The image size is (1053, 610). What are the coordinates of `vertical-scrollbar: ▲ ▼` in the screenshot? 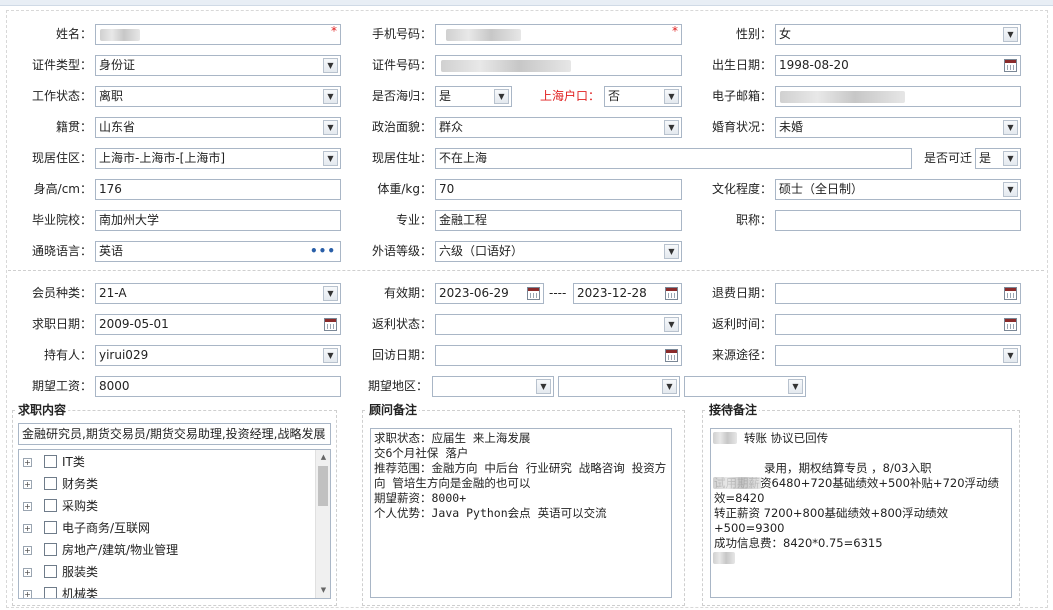 It's located at (322, 524).